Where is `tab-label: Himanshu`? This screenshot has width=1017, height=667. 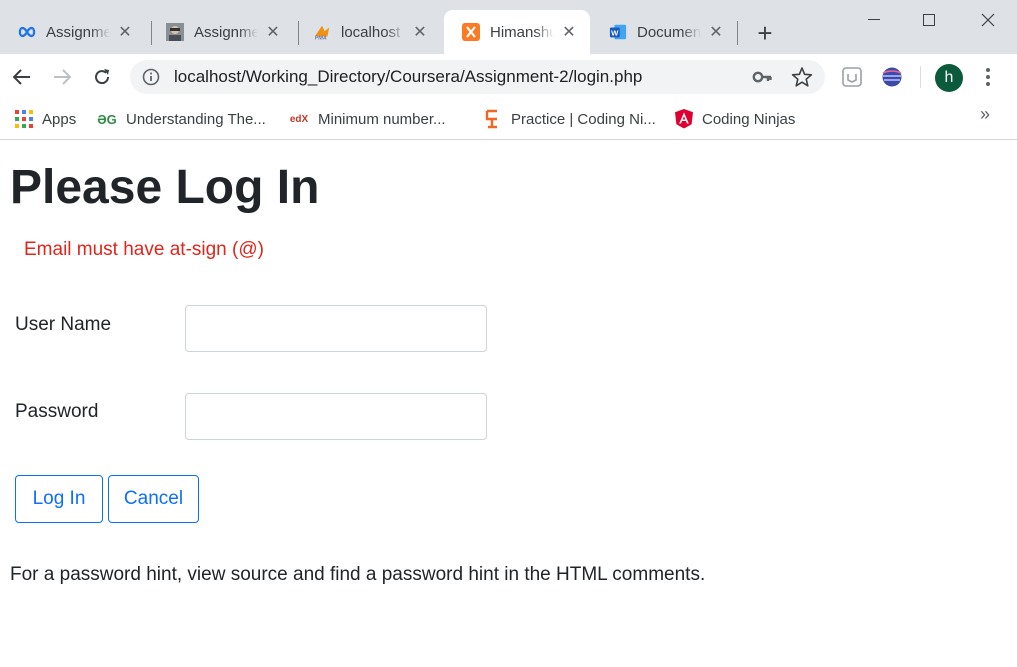
tab-label: Himanshu is located at coordinates (522, 32).